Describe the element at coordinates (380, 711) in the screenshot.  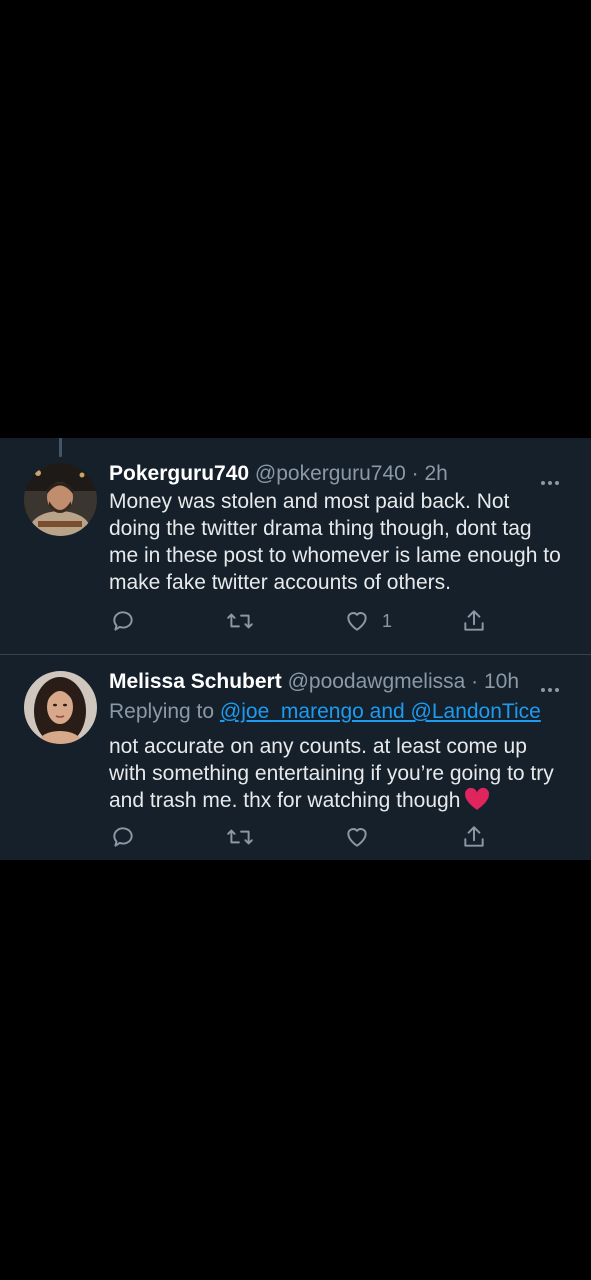
I see `replying-to-mentions: @joe_marengo and @LandonTice` at that location.